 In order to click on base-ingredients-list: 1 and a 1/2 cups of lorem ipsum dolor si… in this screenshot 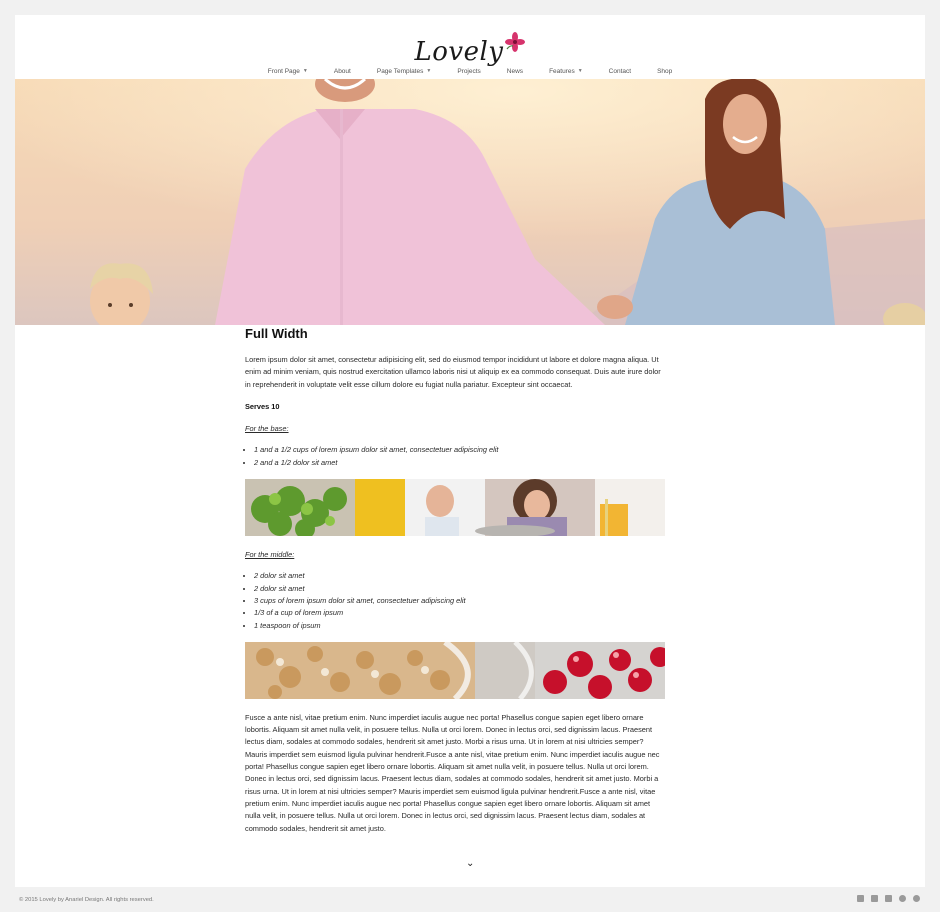, I will do `click(455, 456)`.